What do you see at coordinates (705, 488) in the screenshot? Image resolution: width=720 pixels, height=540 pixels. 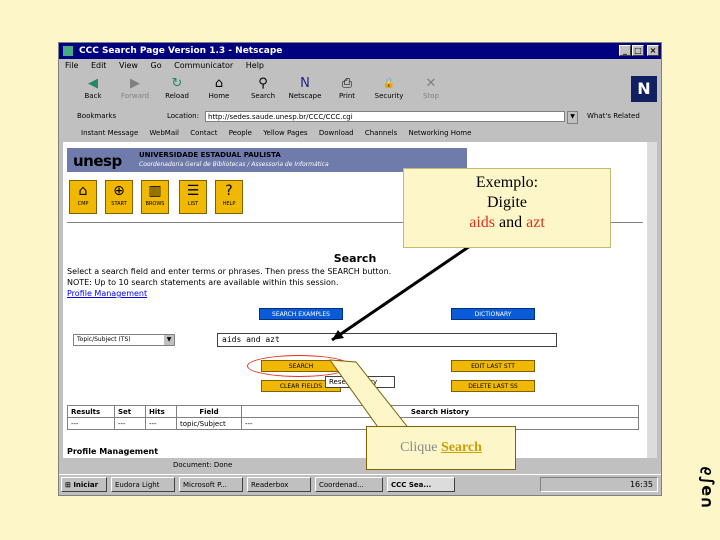 I see `corner-logo: ∪ǝ∫∂` at bounding box center [705, 488].